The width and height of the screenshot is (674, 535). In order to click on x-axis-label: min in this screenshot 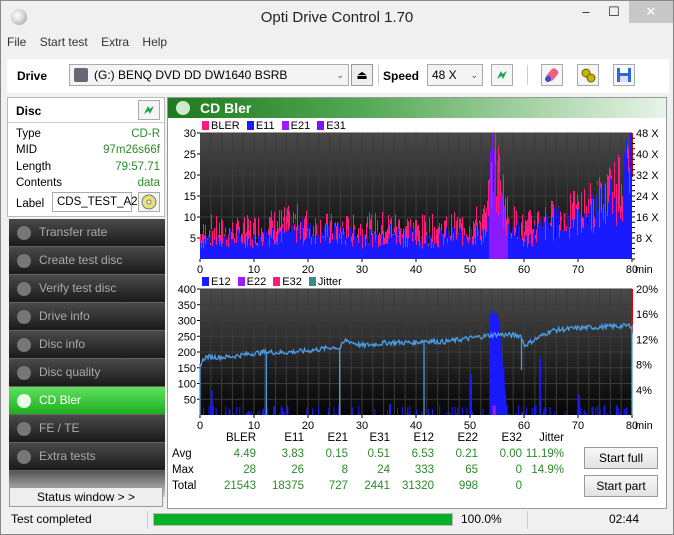, I will do `click(644, 270)`.